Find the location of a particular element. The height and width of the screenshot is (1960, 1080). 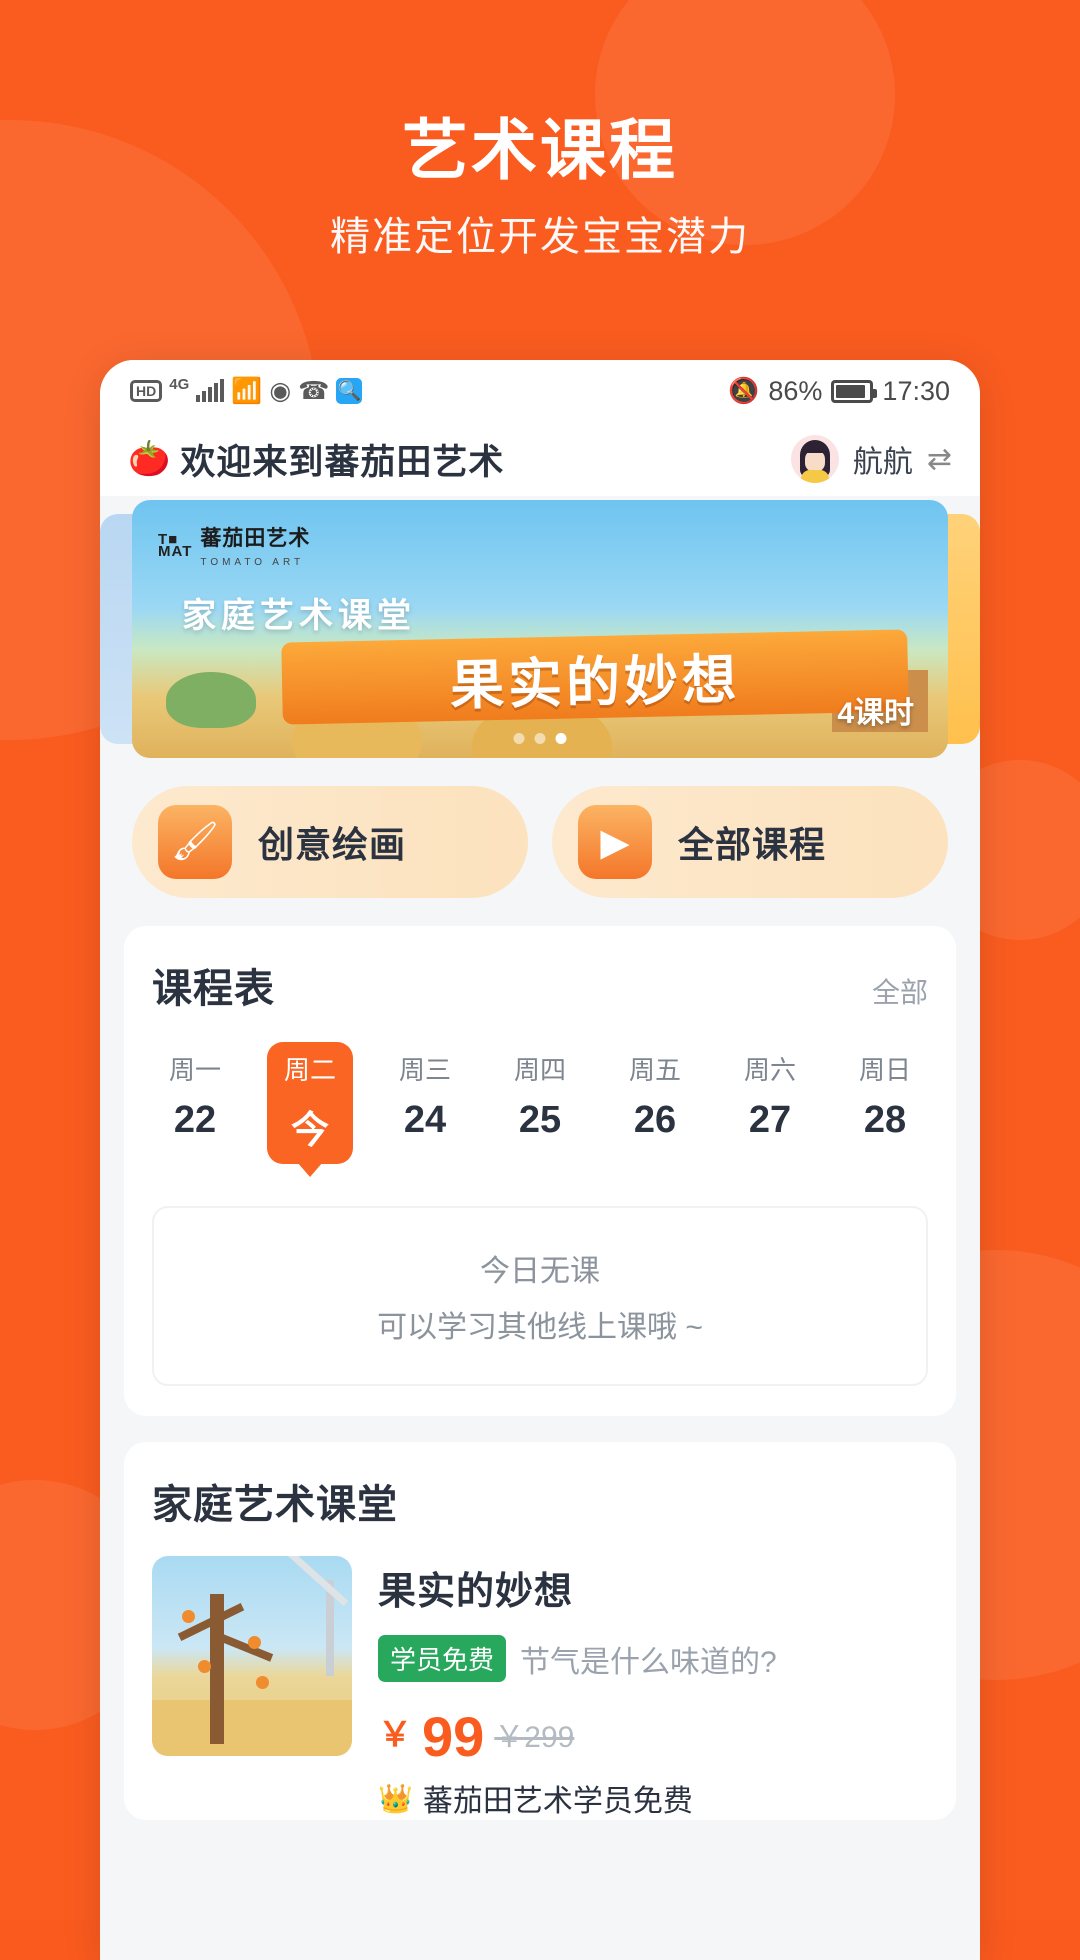

date-label: 22 is located at coordinates (195, 1120).